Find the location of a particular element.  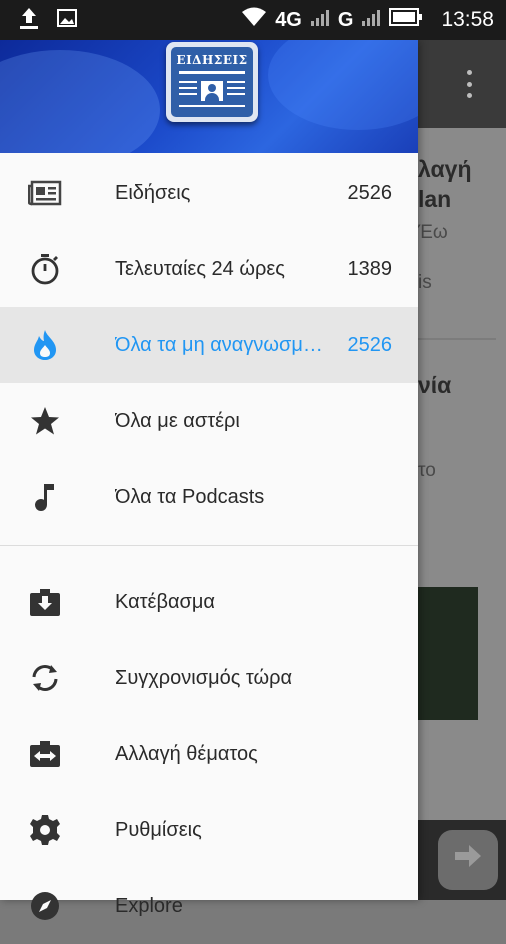

menu-item-label: Τελευταίες 24 ώρες is located at coordinates (200, 268).